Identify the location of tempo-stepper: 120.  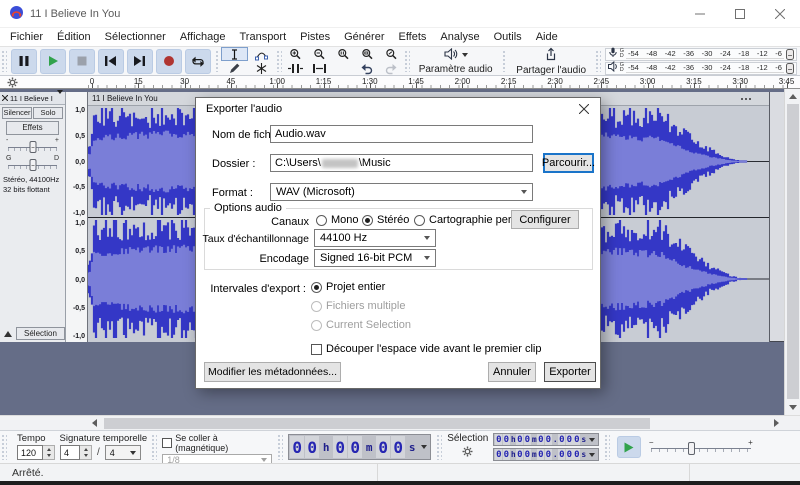
(36, 452).